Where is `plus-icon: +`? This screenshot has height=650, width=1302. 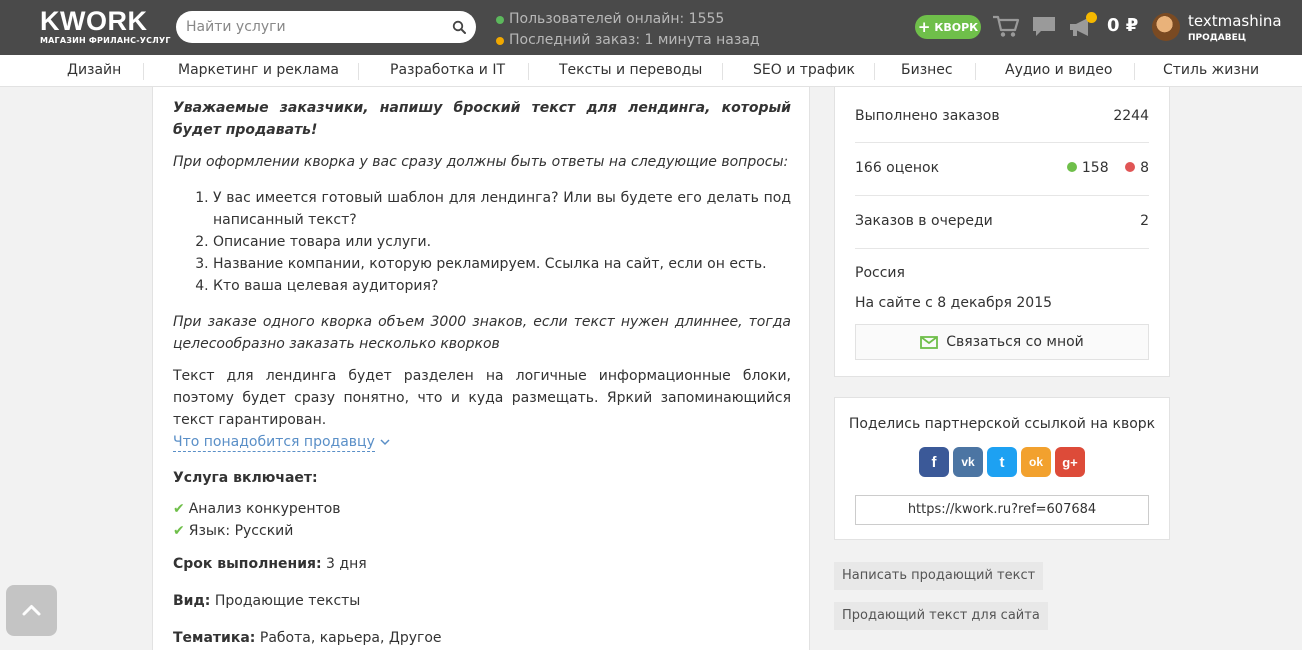
plus-icon: + is located at coordinates (924, 26).